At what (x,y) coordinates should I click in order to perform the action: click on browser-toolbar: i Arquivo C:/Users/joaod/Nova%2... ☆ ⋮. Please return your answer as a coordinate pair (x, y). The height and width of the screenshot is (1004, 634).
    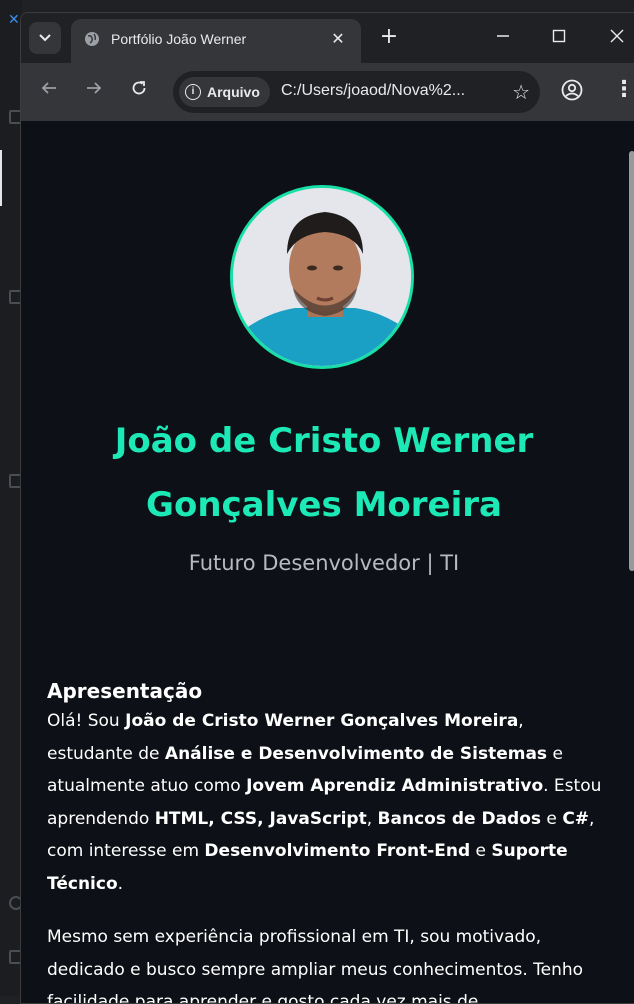
    Looking at the image, I should click on (327, 92).